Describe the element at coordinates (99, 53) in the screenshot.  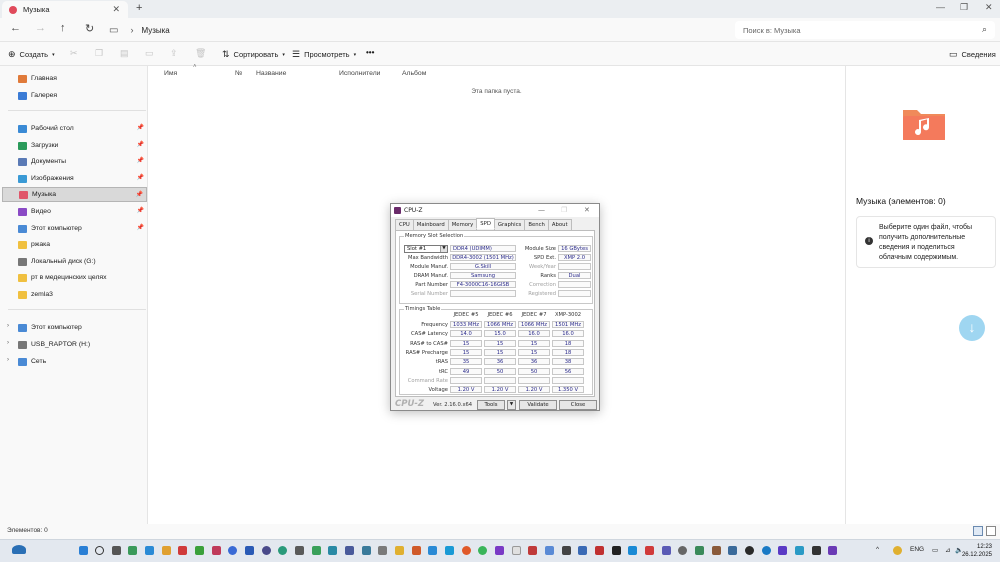
I see `copy-icon: ❐` at that location.